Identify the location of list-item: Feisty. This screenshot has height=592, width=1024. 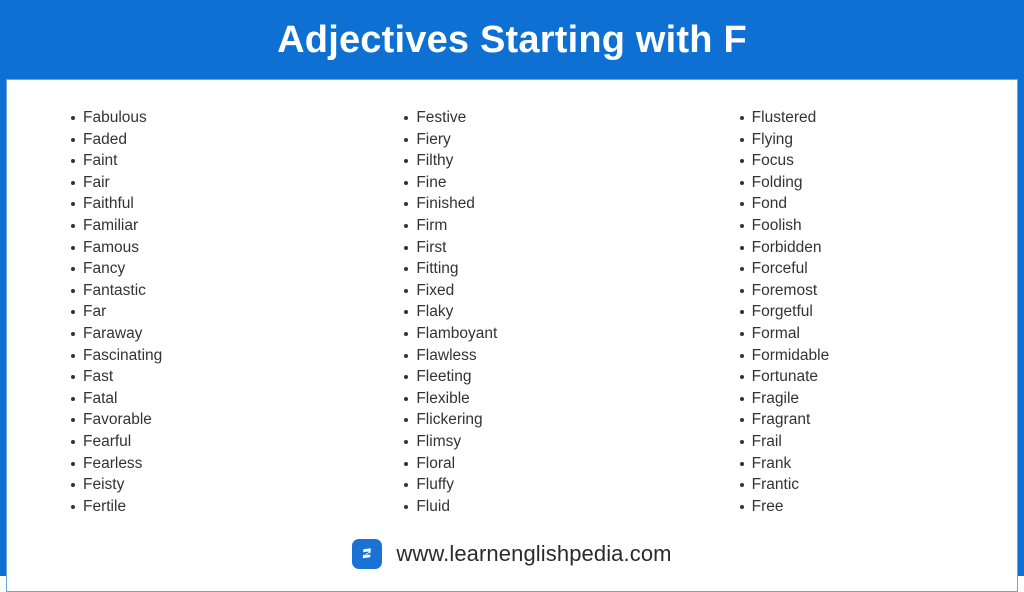
(208, 485).